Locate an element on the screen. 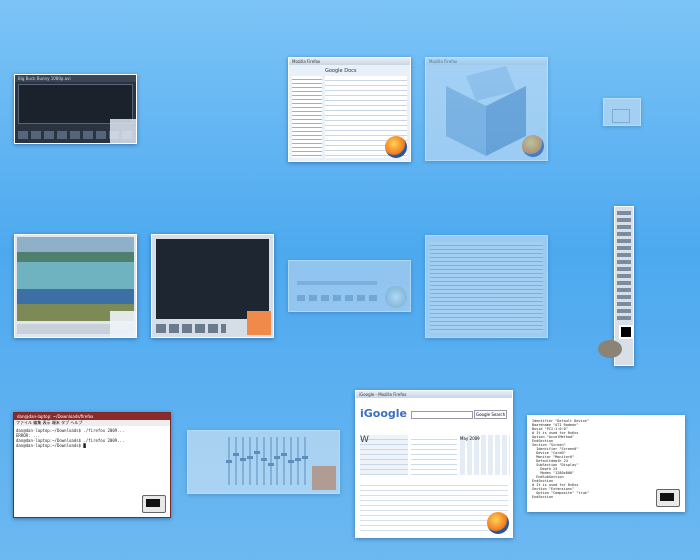 Image resolution: width=700 pixels, height=560 pixels. seek-bar is located at coordinates (337, 283).